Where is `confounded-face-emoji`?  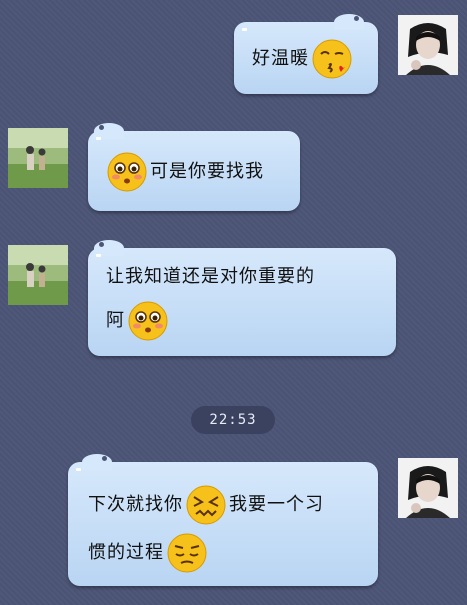
confounded-face-emoji is located at coordinates (206, 505).